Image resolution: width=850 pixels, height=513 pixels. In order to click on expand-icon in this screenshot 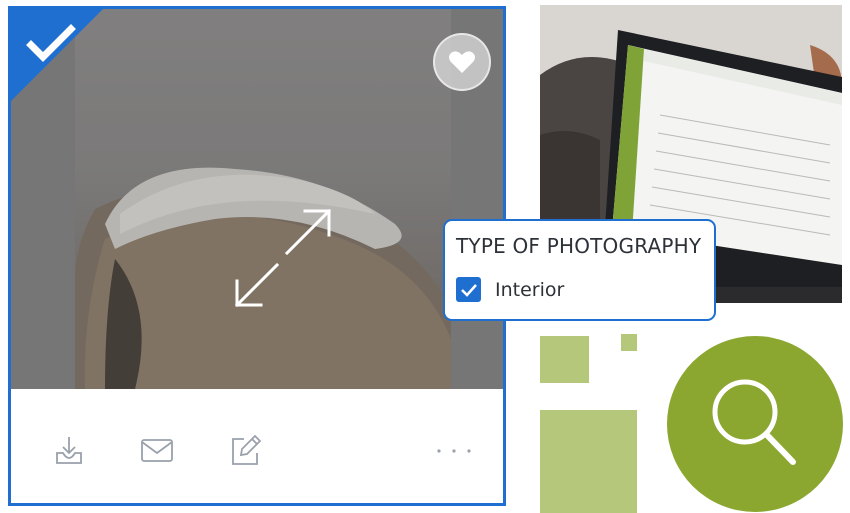, I will do `click(279, 260)`.